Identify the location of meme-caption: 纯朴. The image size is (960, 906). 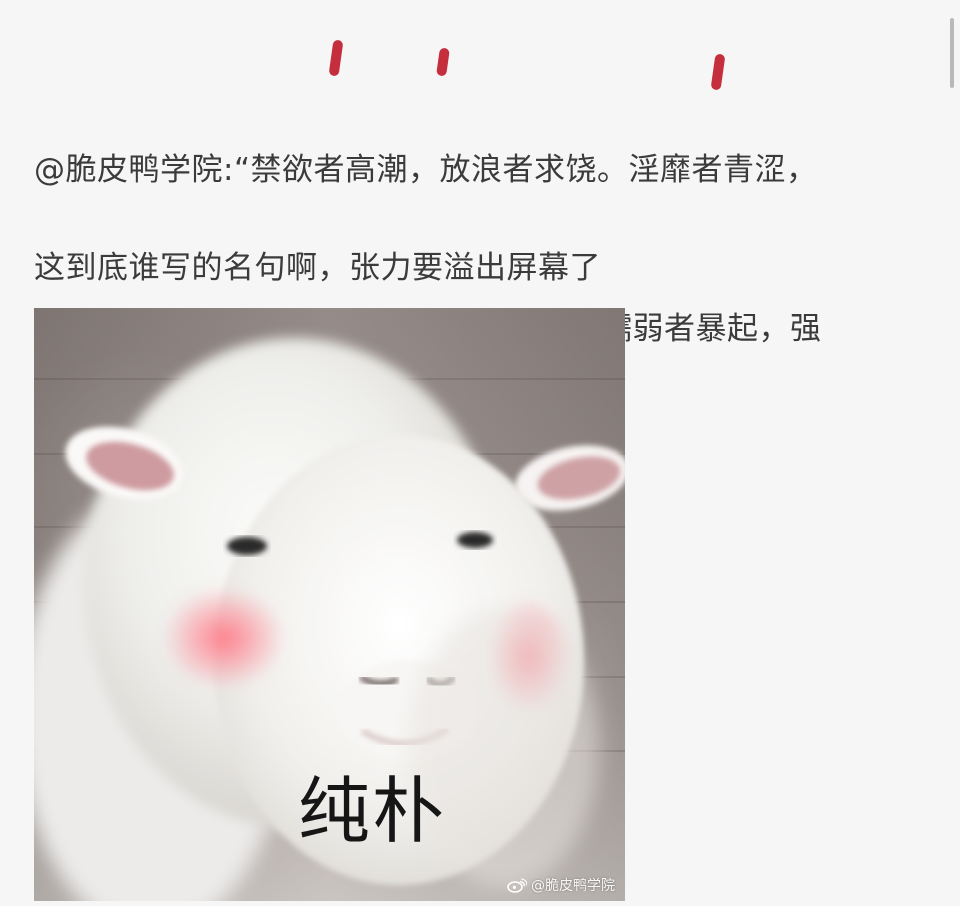
(372, 811).